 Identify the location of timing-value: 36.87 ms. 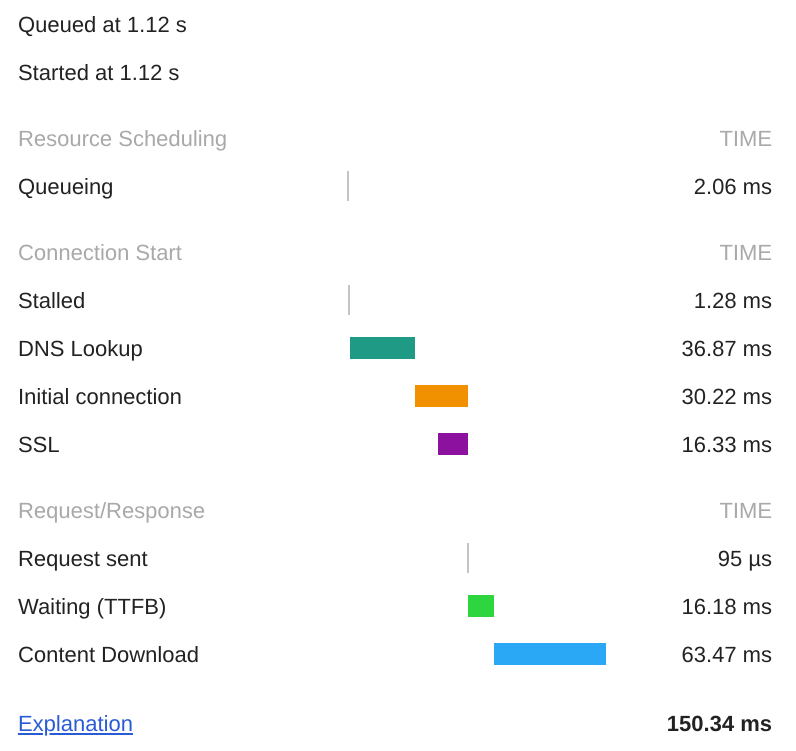
(726, 348).